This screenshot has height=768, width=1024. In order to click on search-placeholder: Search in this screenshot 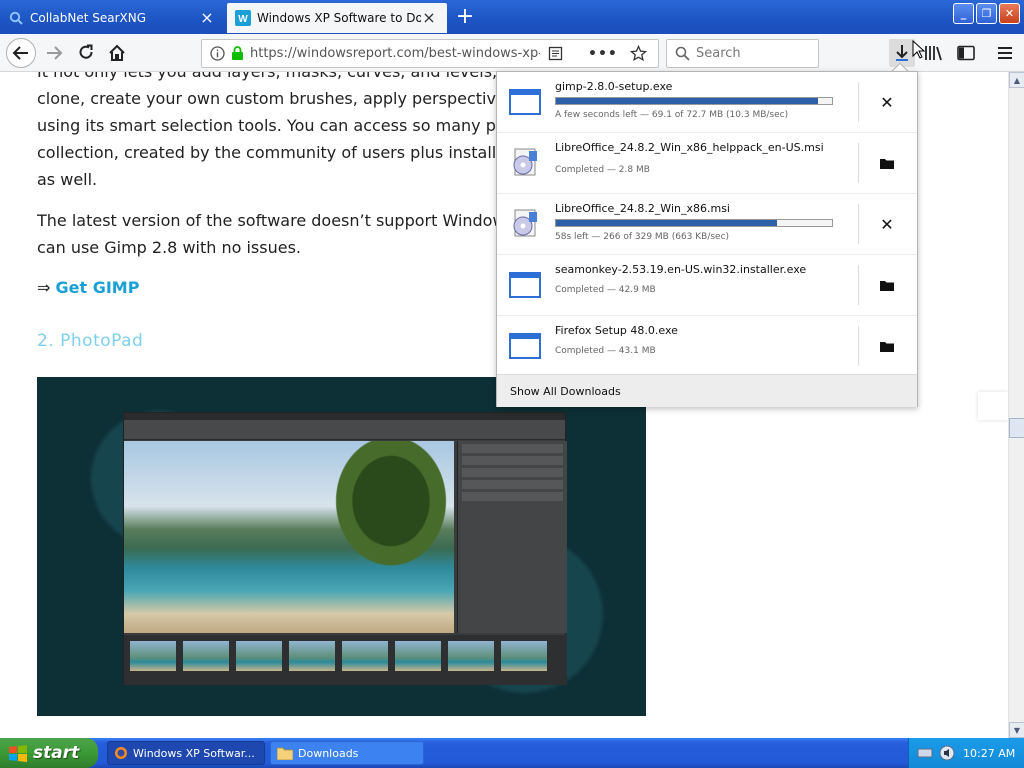, I will do `click(718, 53)`.